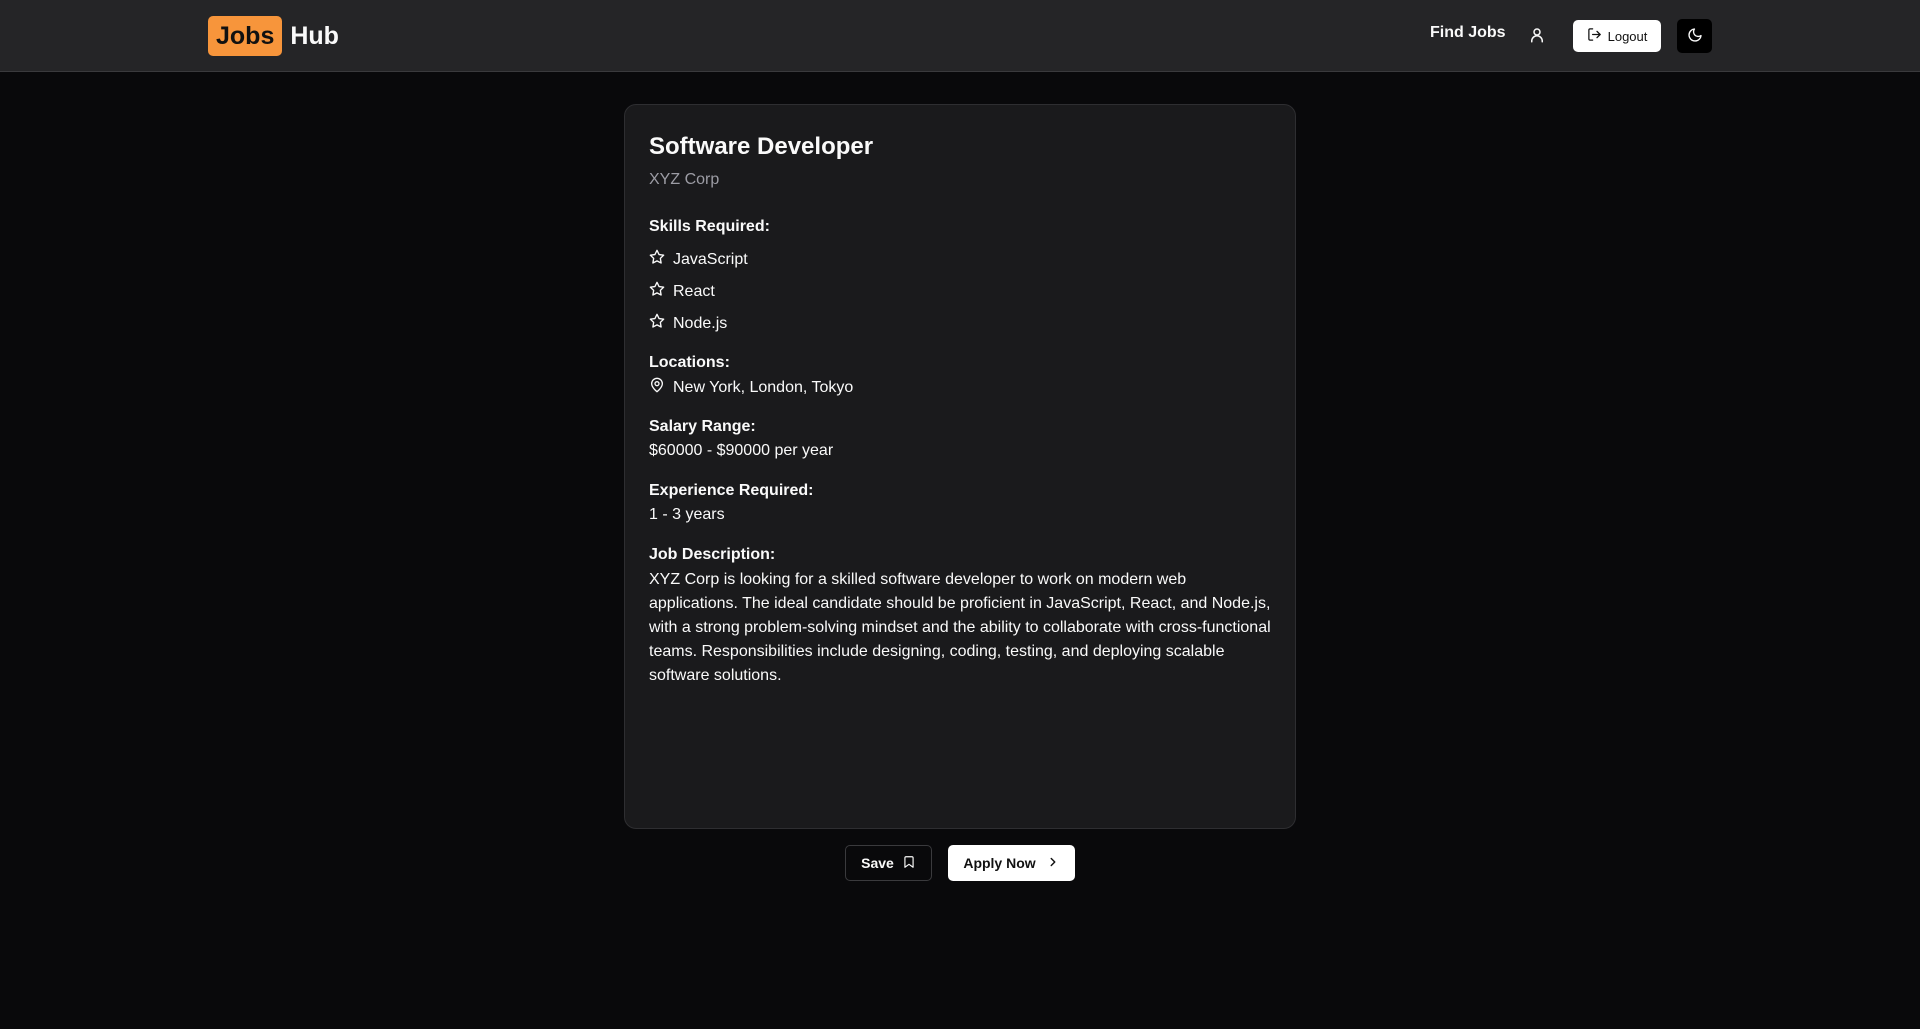 The width and height of the screenshot is (1920, 1029). I want to click on apply-now-button: Apply Now, so click(1011, 863).